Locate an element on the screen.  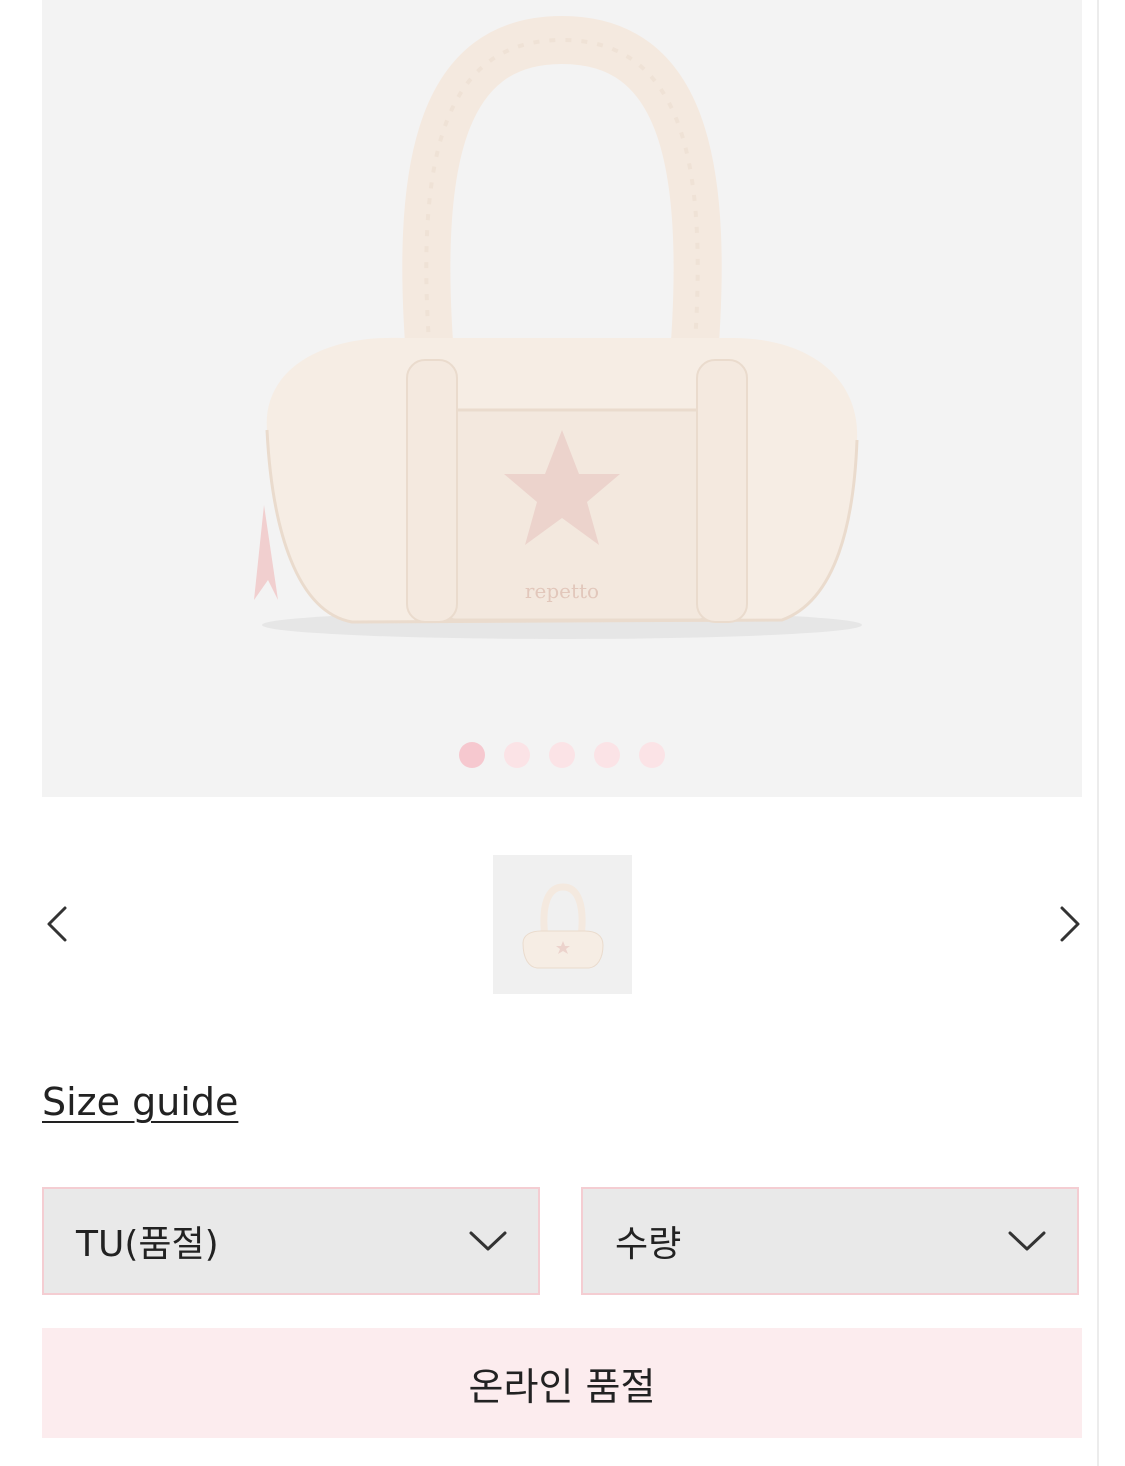
size-guide-link: Size guide is located at coordinates (140, 1102).